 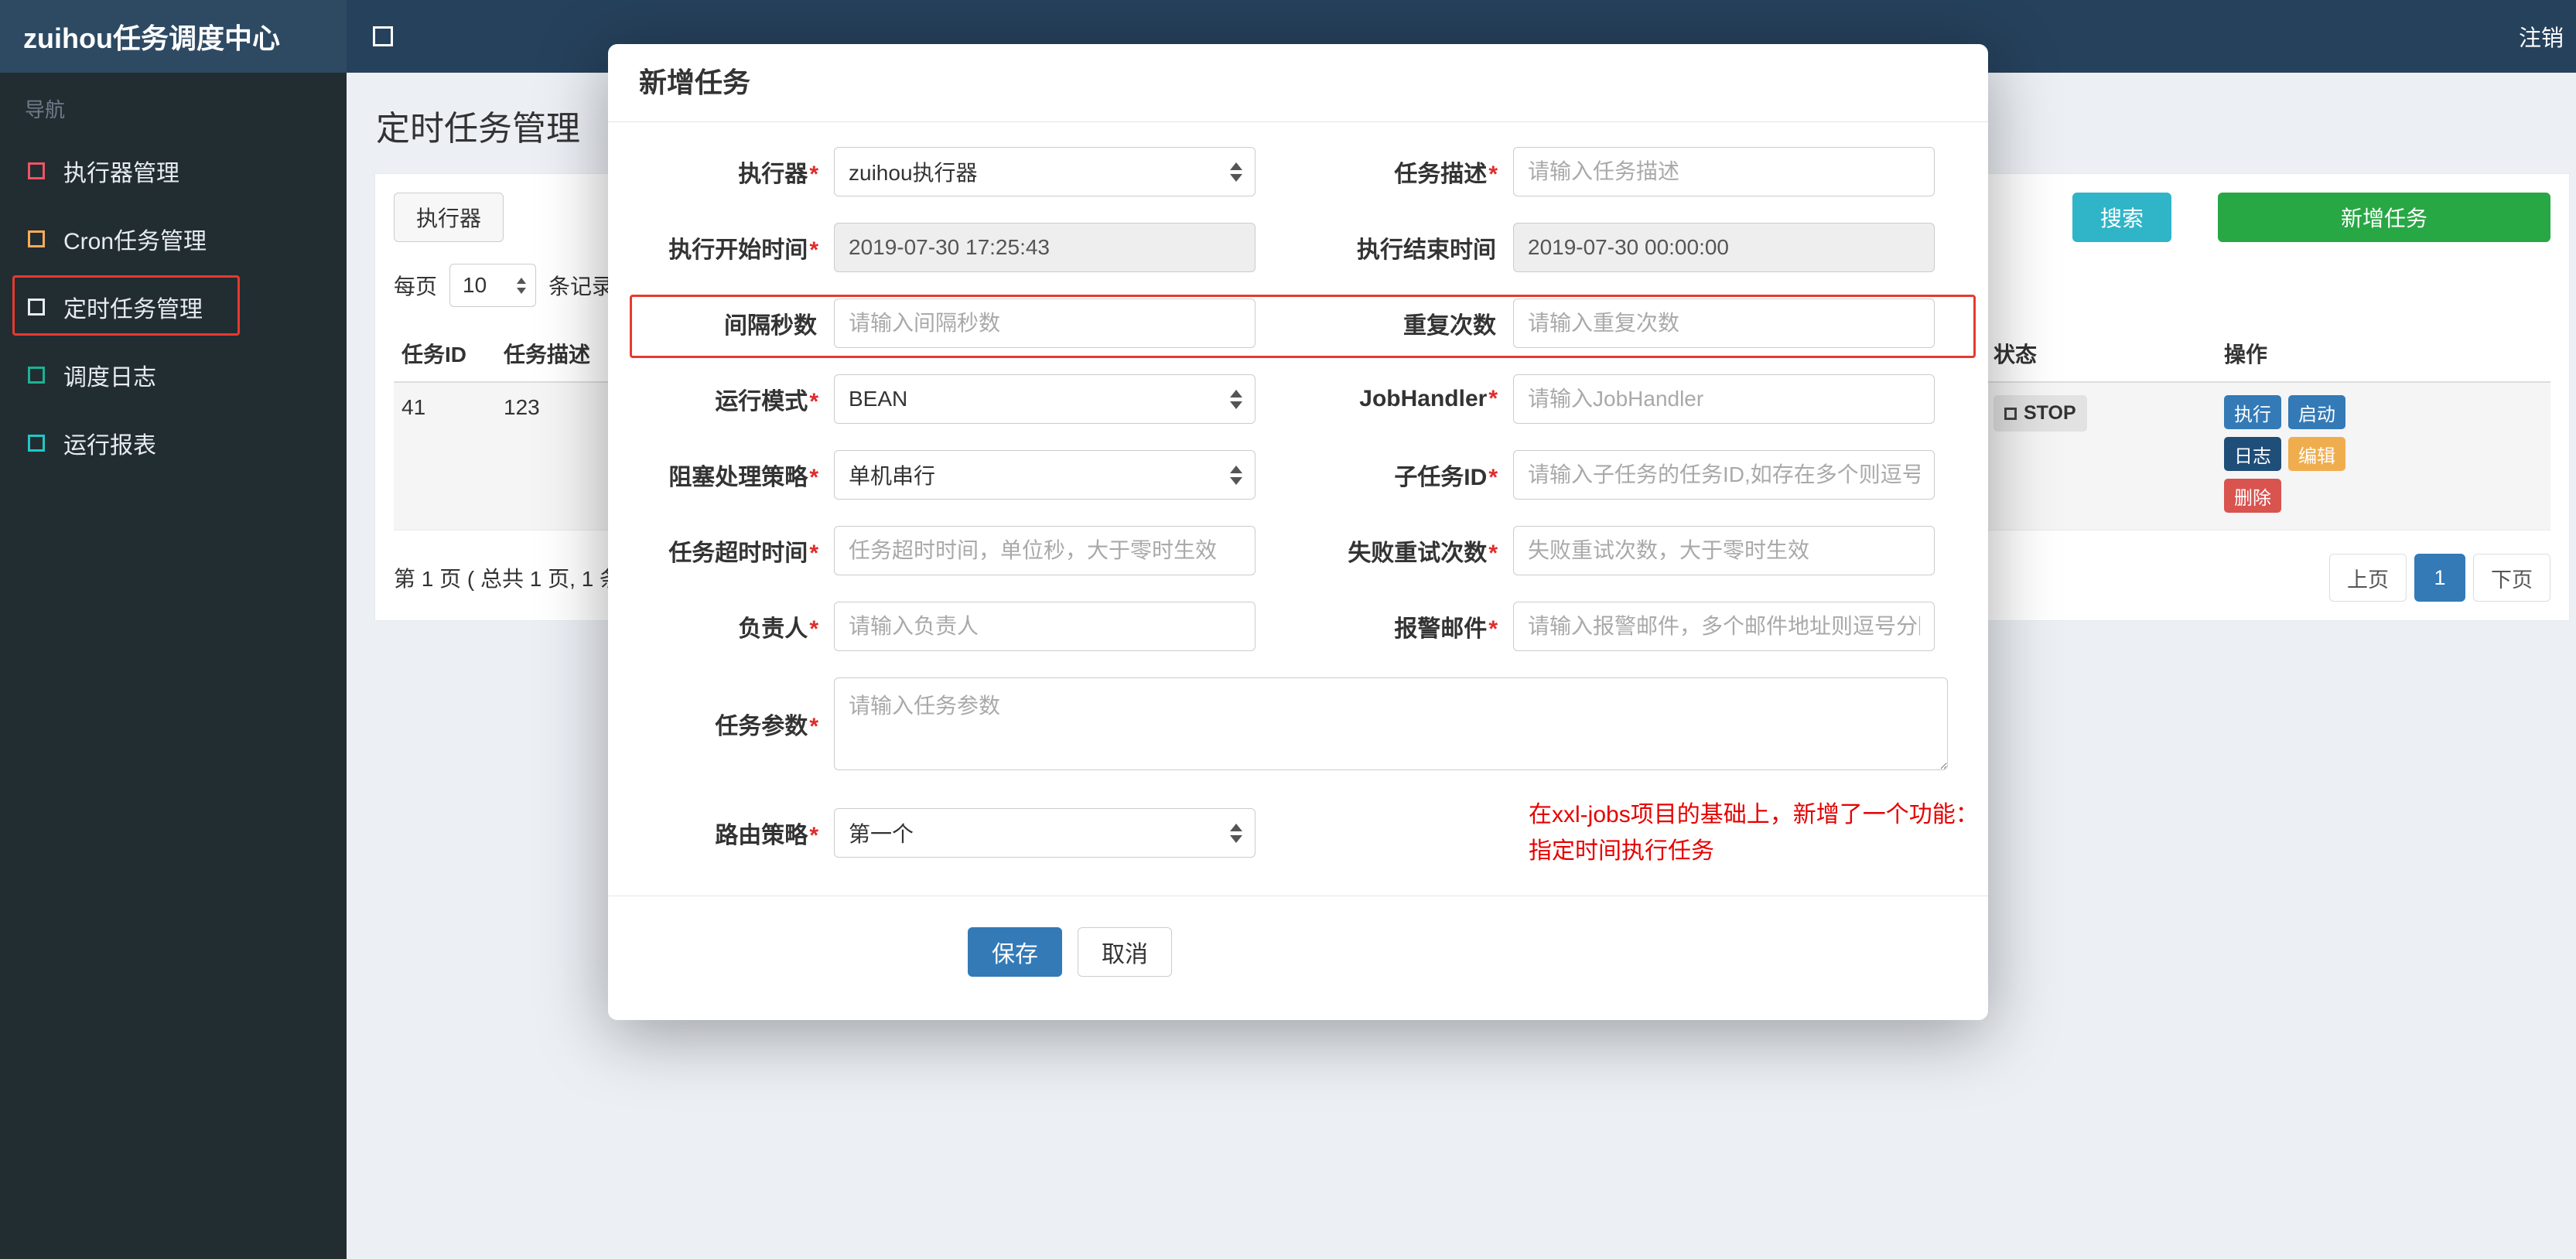 What do you see at coordinates (36, 376) in the screenshot?
I see `dispatch-log-icon` at bounding box center [36, 376].